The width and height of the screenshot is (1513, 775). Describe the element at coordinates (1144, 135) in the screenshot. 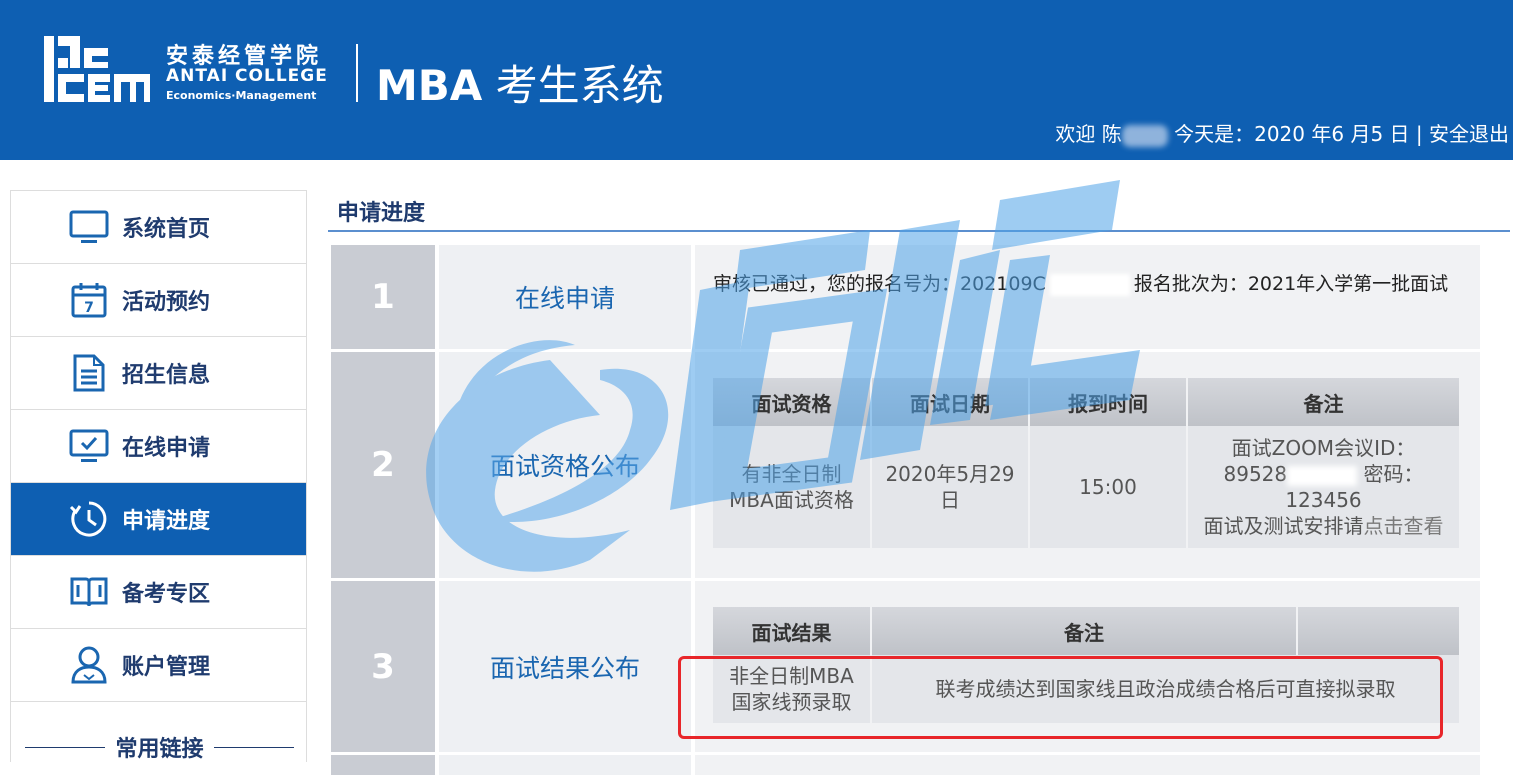

I see `redacted-name` at that location.